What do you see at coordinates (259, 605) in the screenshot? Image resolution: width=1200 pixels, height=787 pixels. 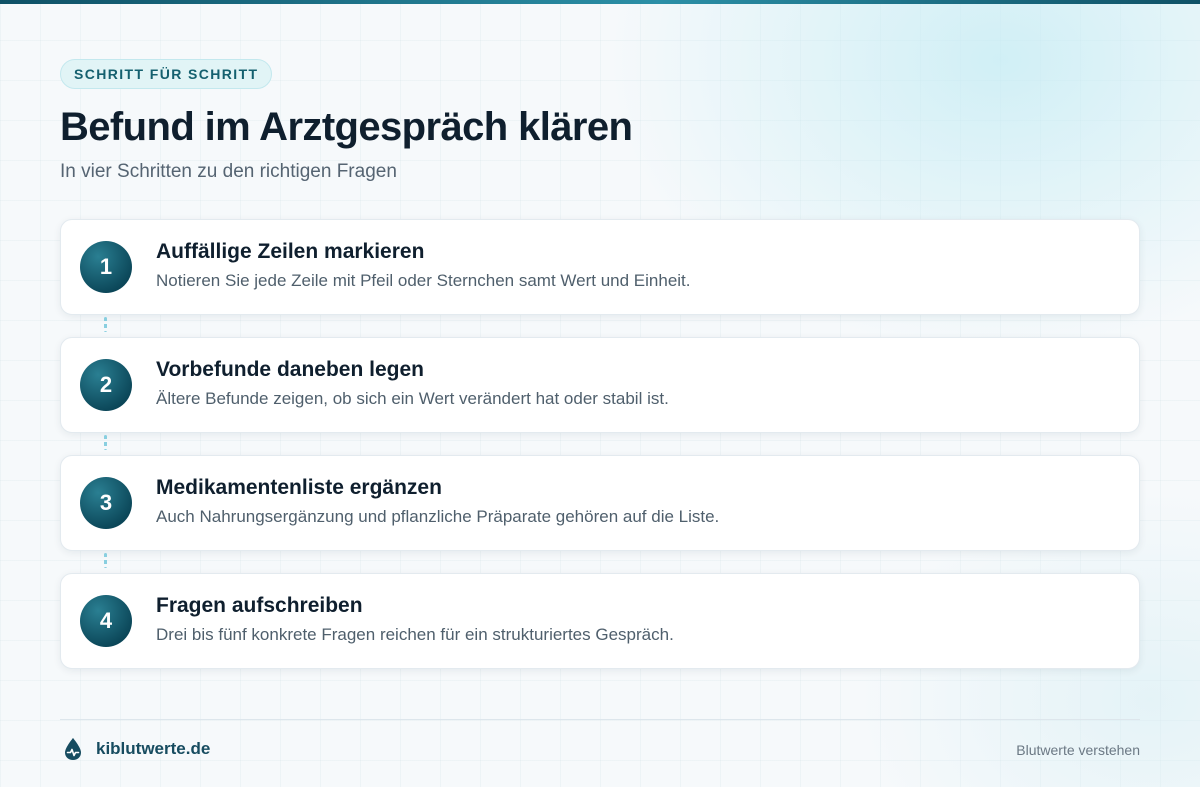 I see `step-title: Fragen aufschreiben` at bounding box center [259, 605].